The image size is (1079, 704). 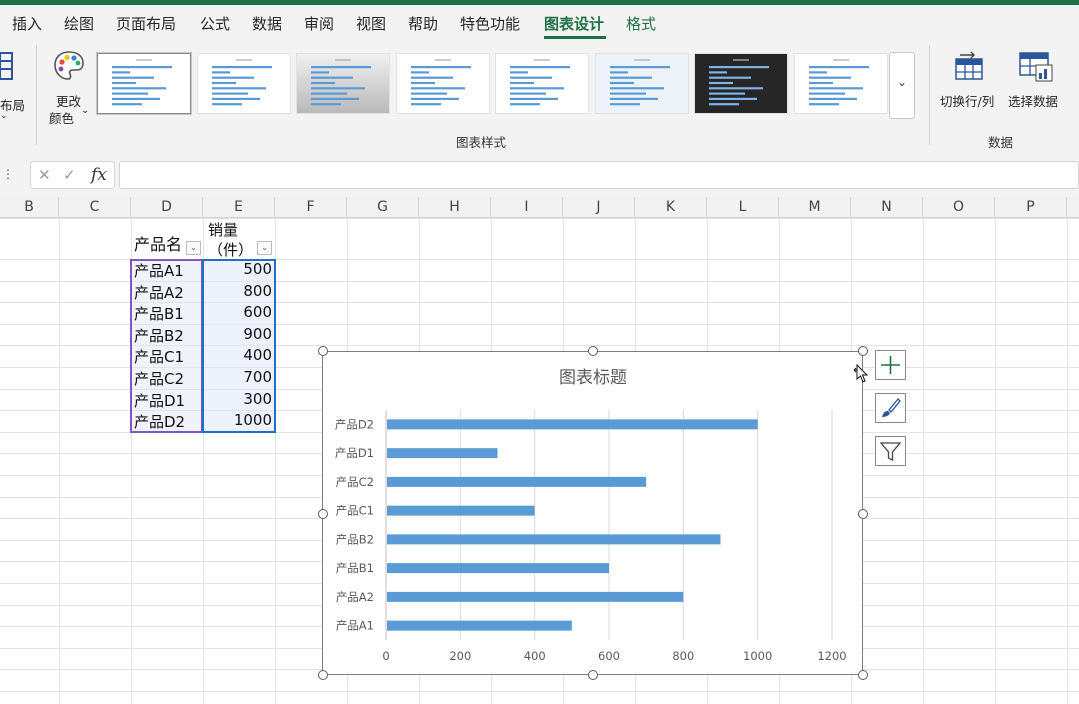 I want to click on quick-layout-button: 布局 ⌄, so click(x=15, y=86).